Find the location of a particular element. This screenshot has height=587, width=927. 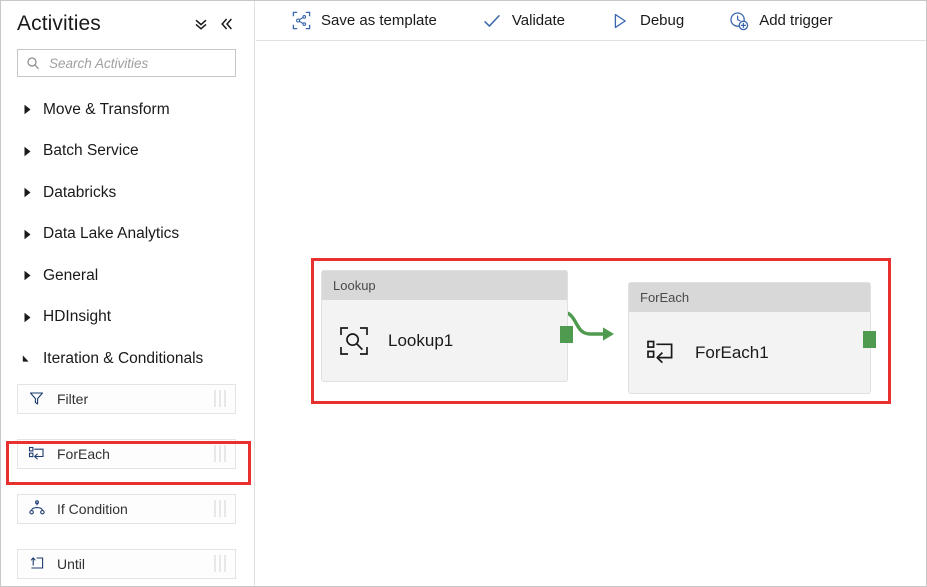

activity-until-wrap: Until is located at coordinates (127, 567).